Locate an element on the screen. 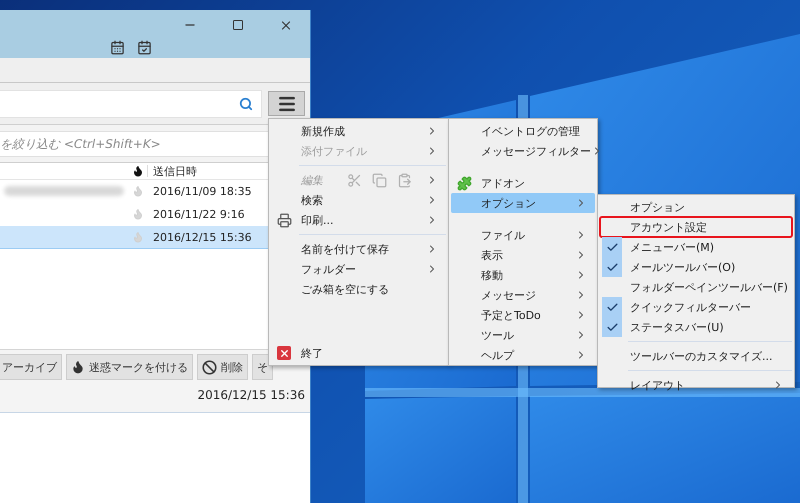  task-icon is located at coordinates (144, 47).